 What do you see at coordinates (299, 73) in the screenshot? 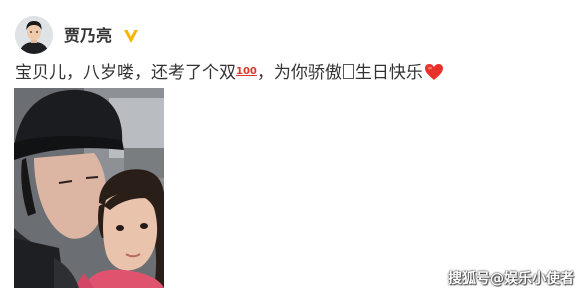
I see `post-text-part-2: ，为你骄傲` at bounding box center [299, 73].